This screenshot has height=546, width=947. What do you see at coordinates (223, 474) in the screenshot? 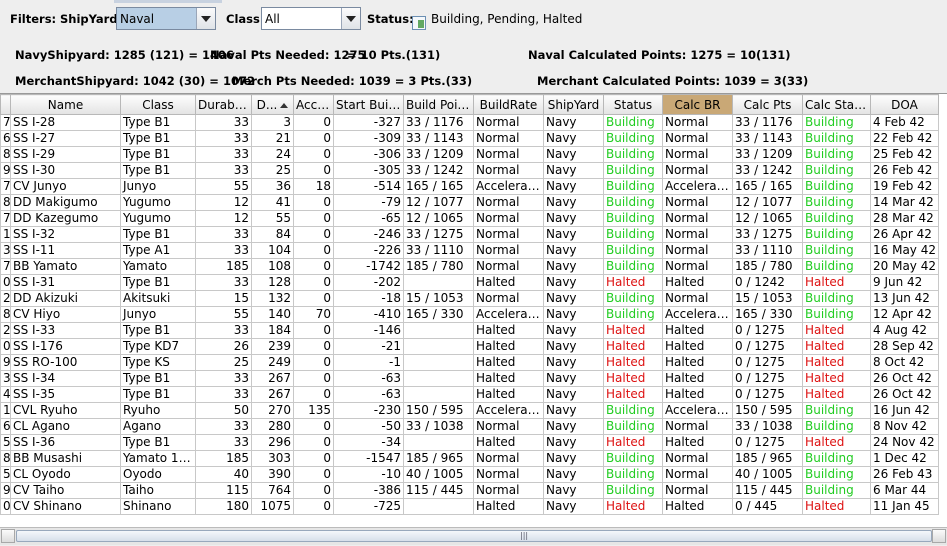
I see `cell-durability: 40` at bounding box center [223, 474].